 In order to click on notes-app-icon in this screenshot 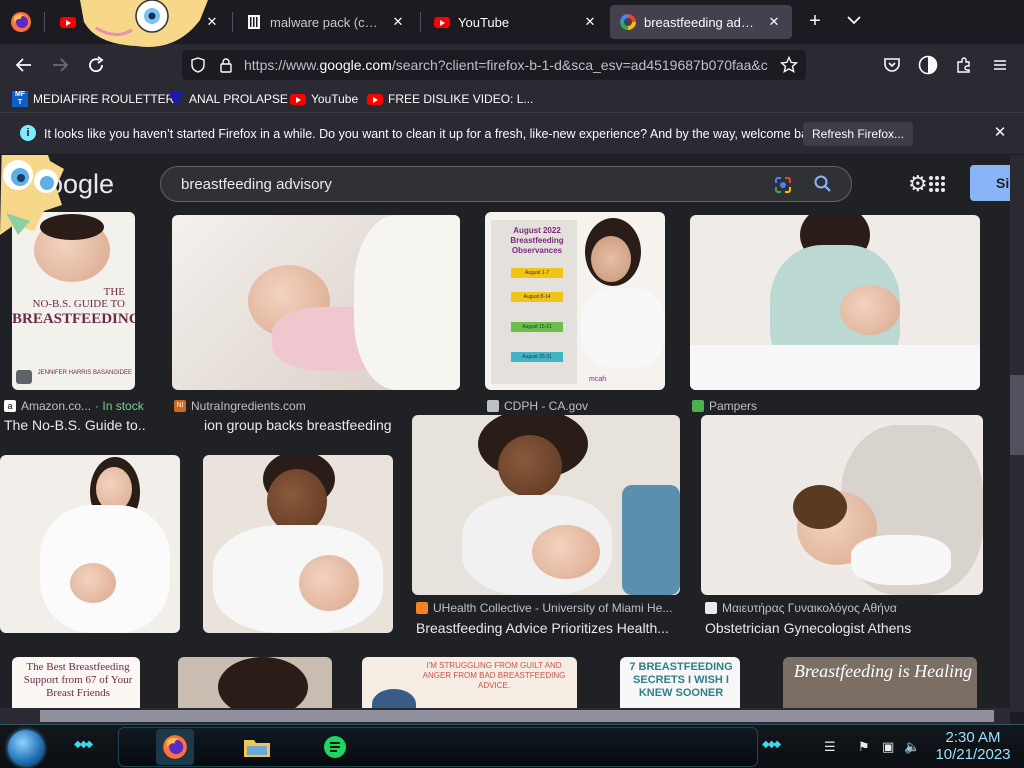, I will do `click(335, 747)`.